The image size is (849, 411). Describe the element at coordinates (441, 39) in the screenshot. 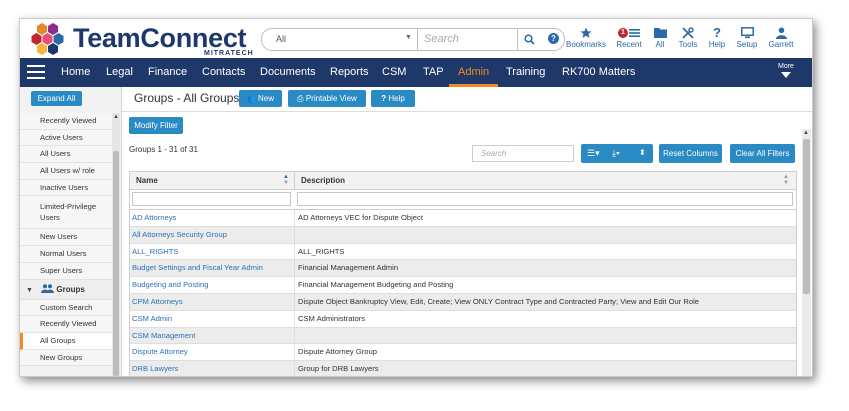

I see `search-input: Search` at that location.